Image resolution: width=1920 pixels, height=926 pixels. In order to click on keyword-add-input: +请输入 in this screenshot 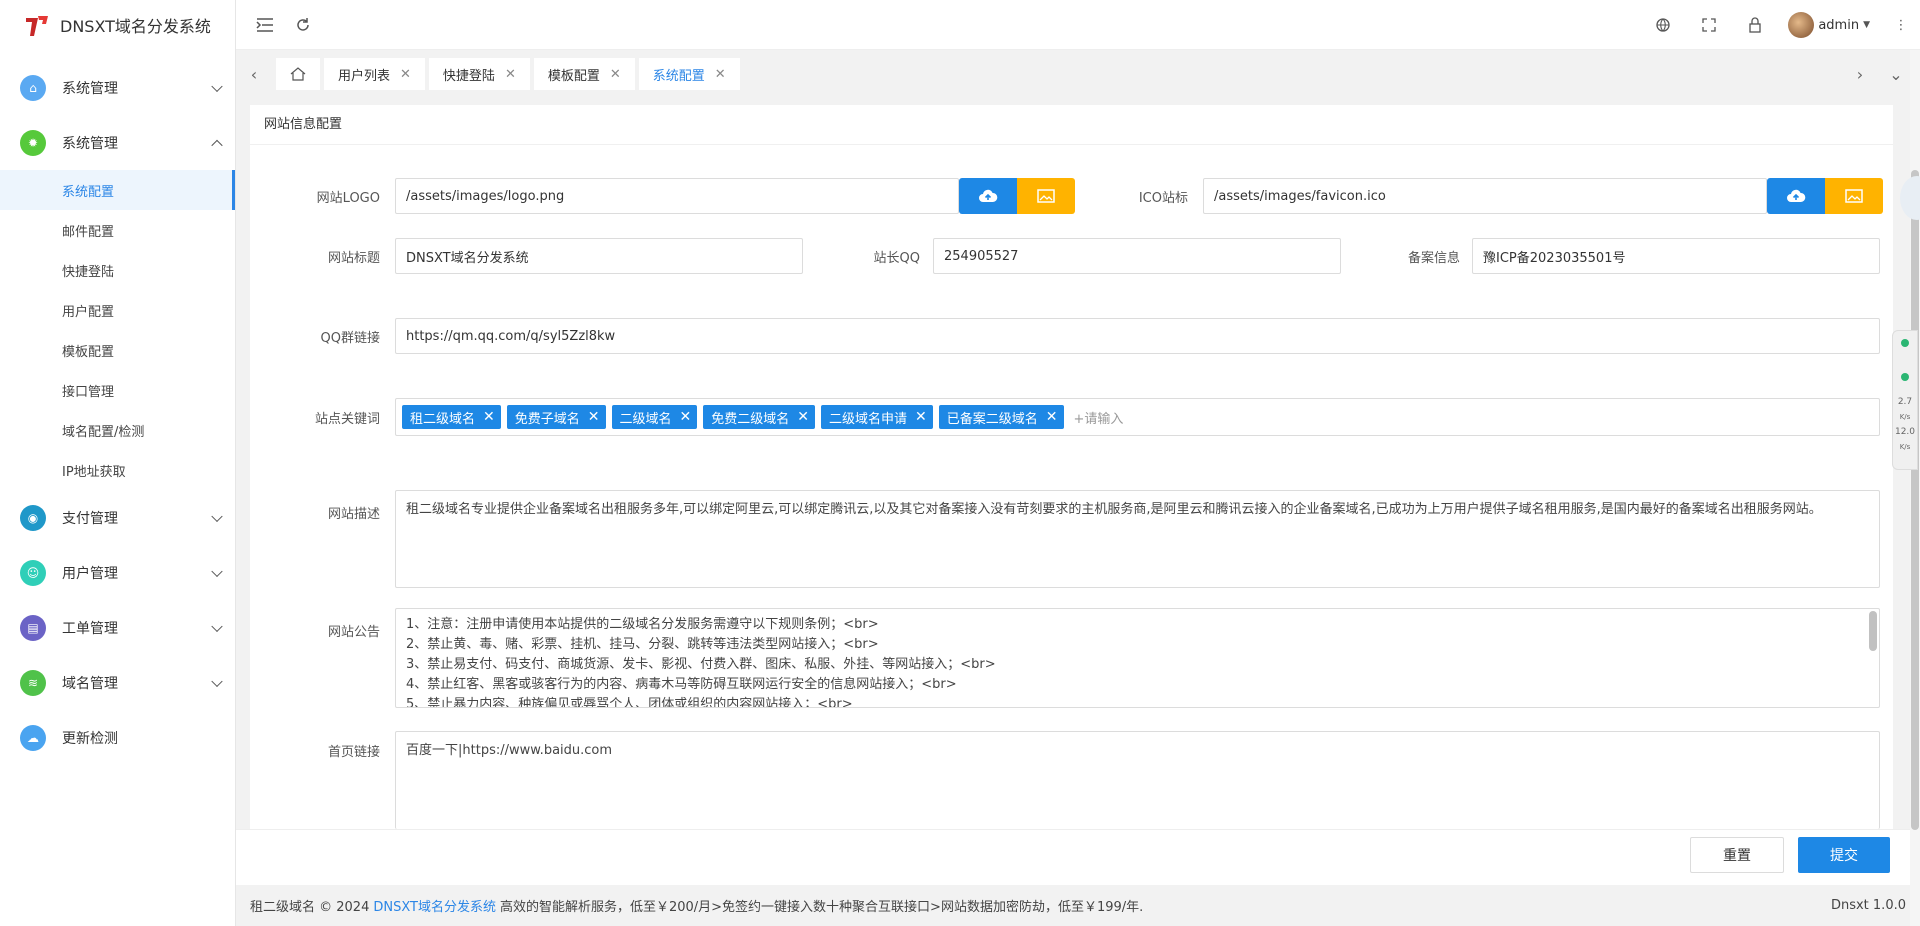, I will do `click(1099, 417)`.